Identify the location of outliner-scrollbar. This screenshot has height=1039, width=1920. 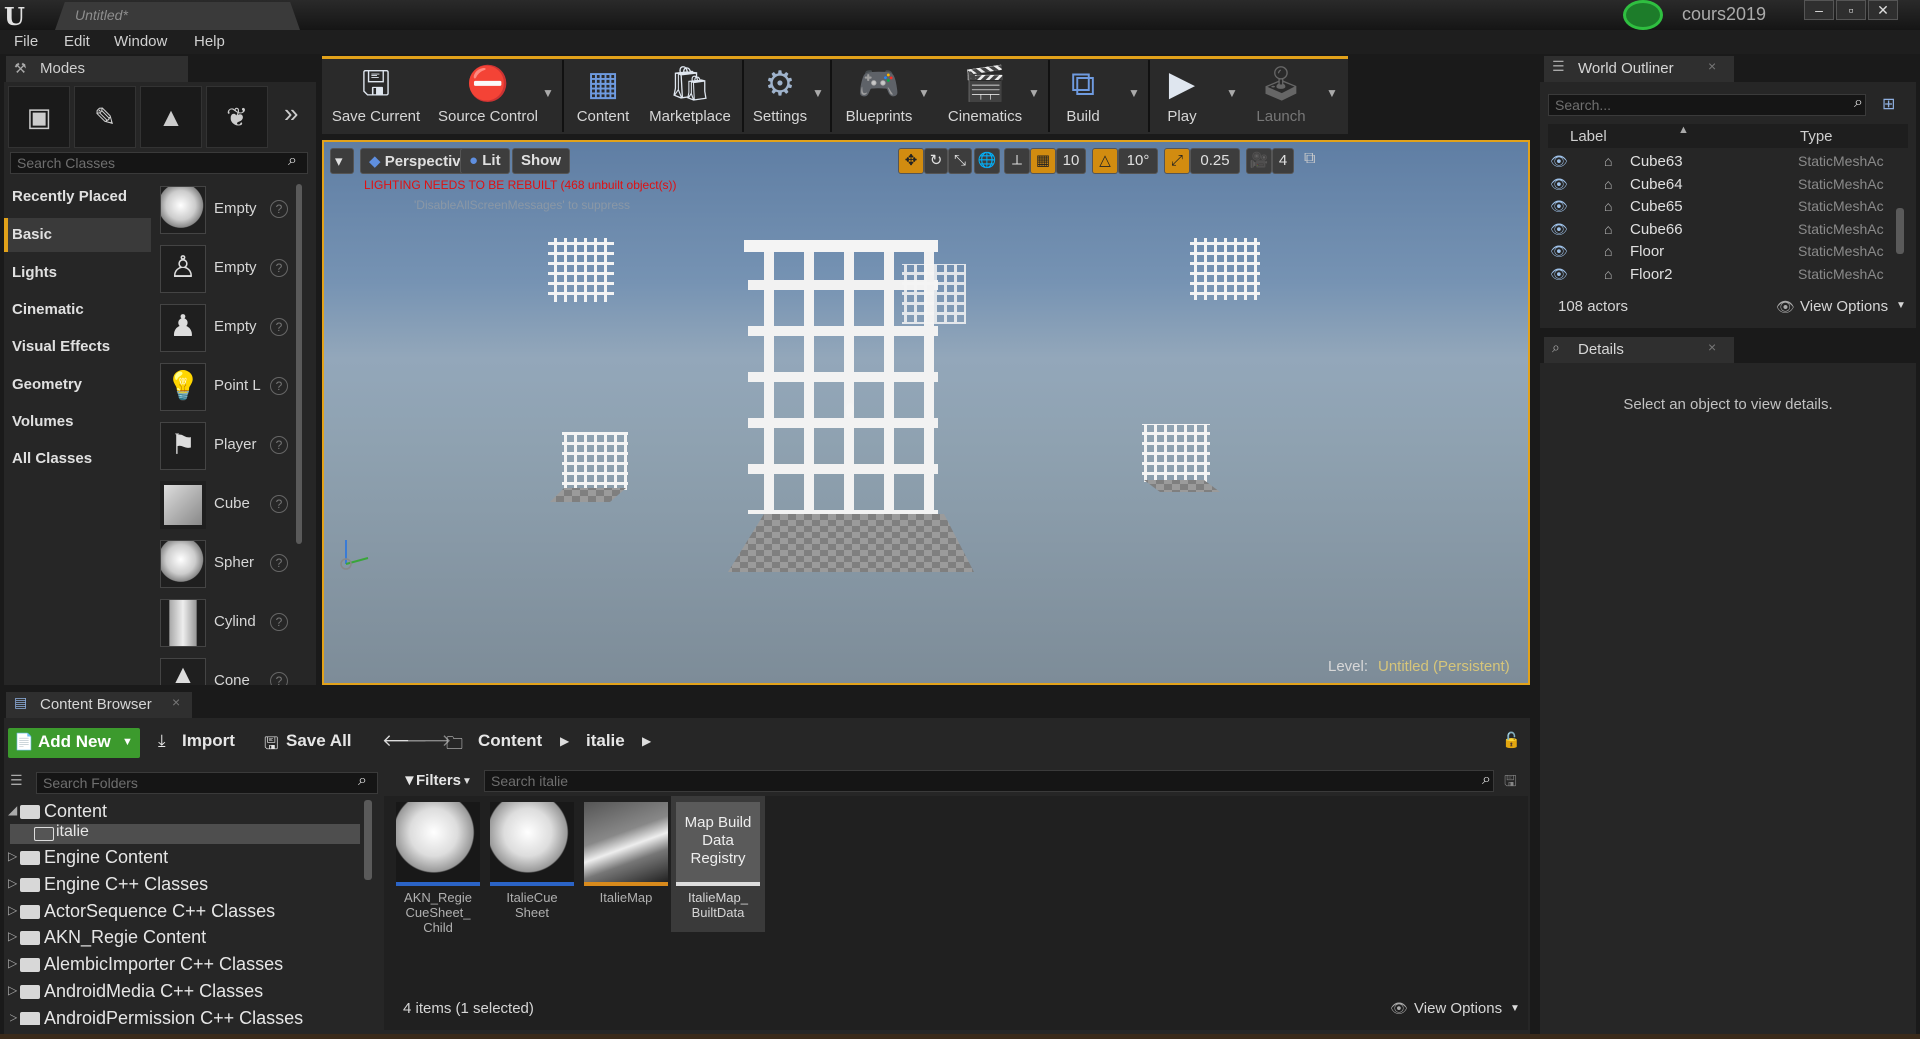
(1900, 231).